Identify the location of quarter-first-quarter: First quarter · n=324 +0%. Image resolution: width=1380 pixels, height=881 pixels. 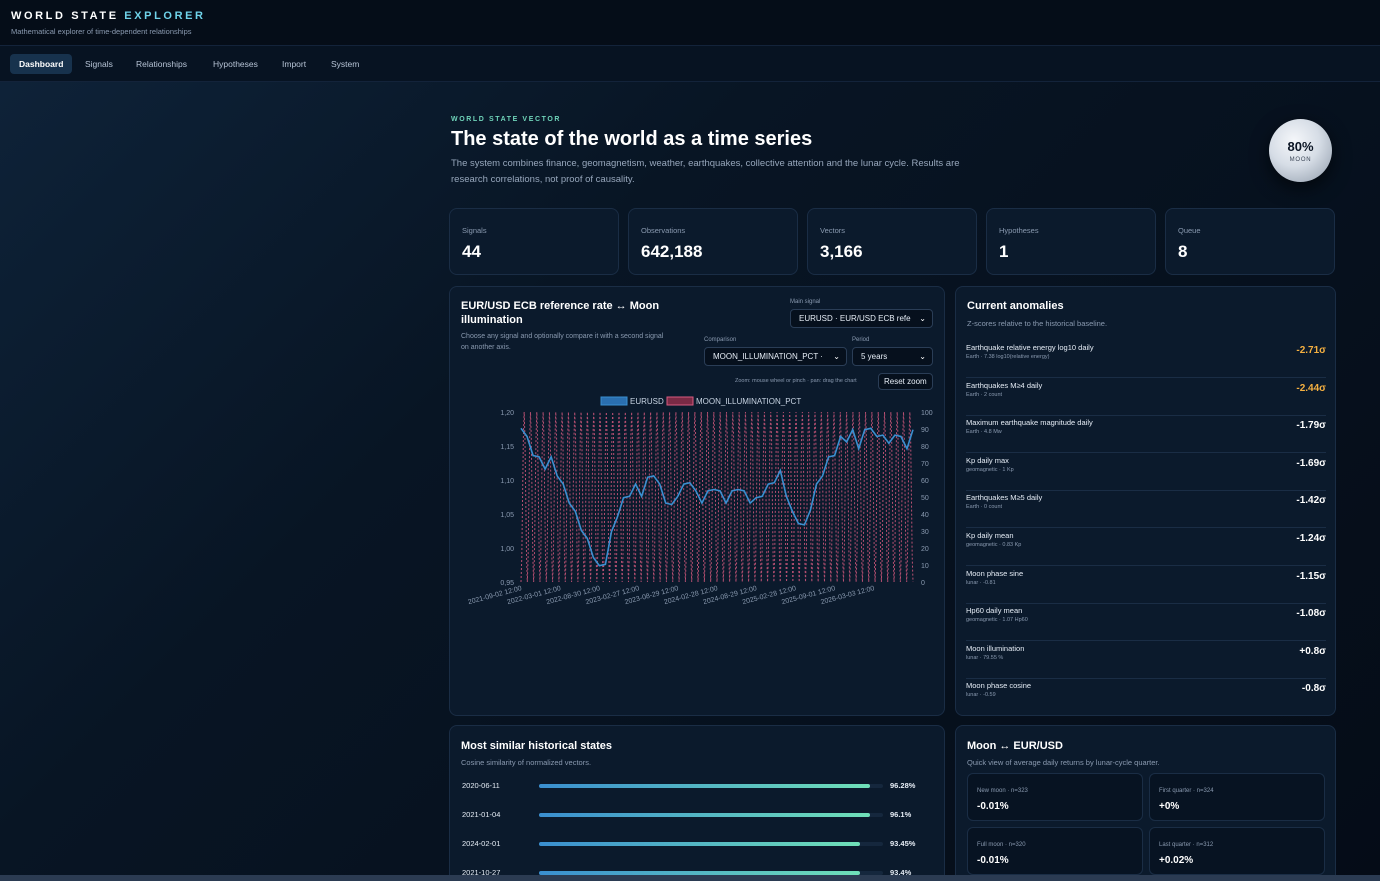
(1237, 797).